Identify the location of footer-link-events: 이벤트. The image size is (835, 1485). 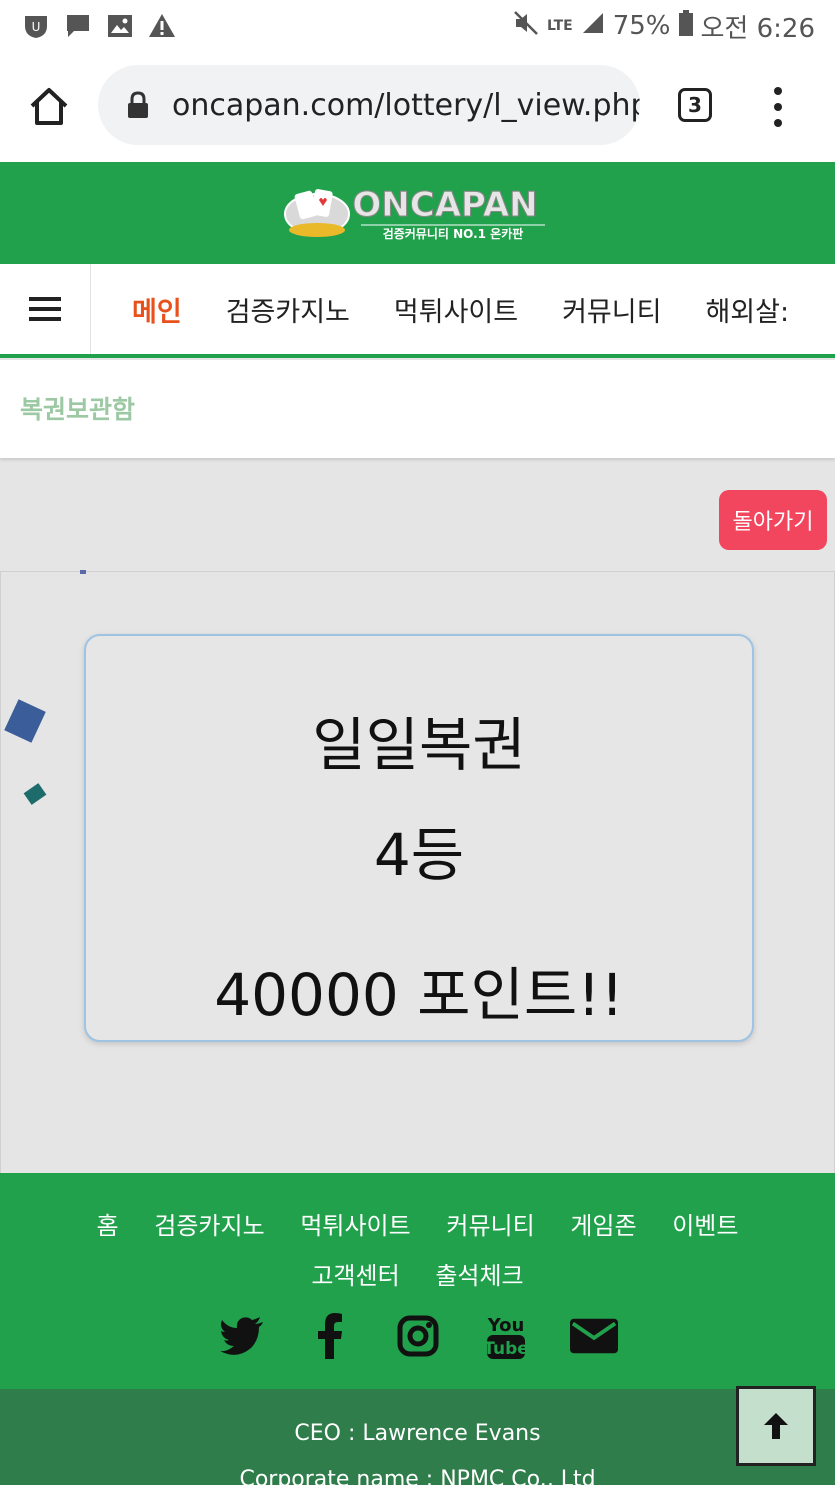
(705, 1226).